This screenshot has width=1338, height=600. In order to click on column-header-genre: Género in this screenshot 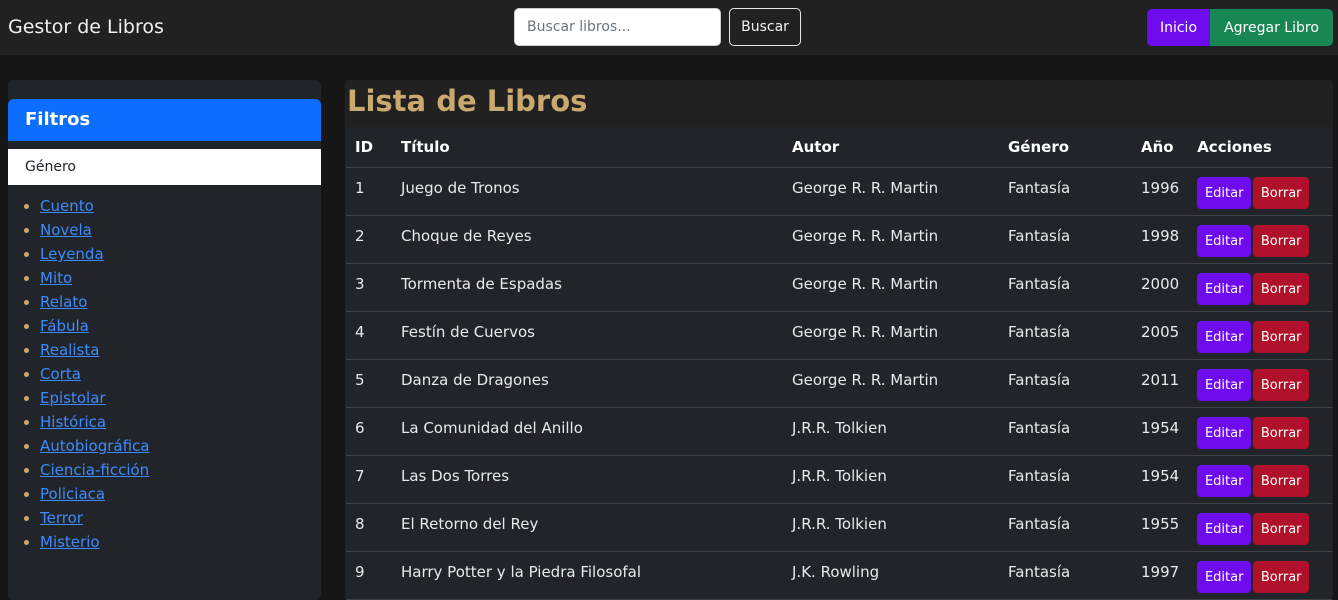, I will do `click(1065, 147)`.